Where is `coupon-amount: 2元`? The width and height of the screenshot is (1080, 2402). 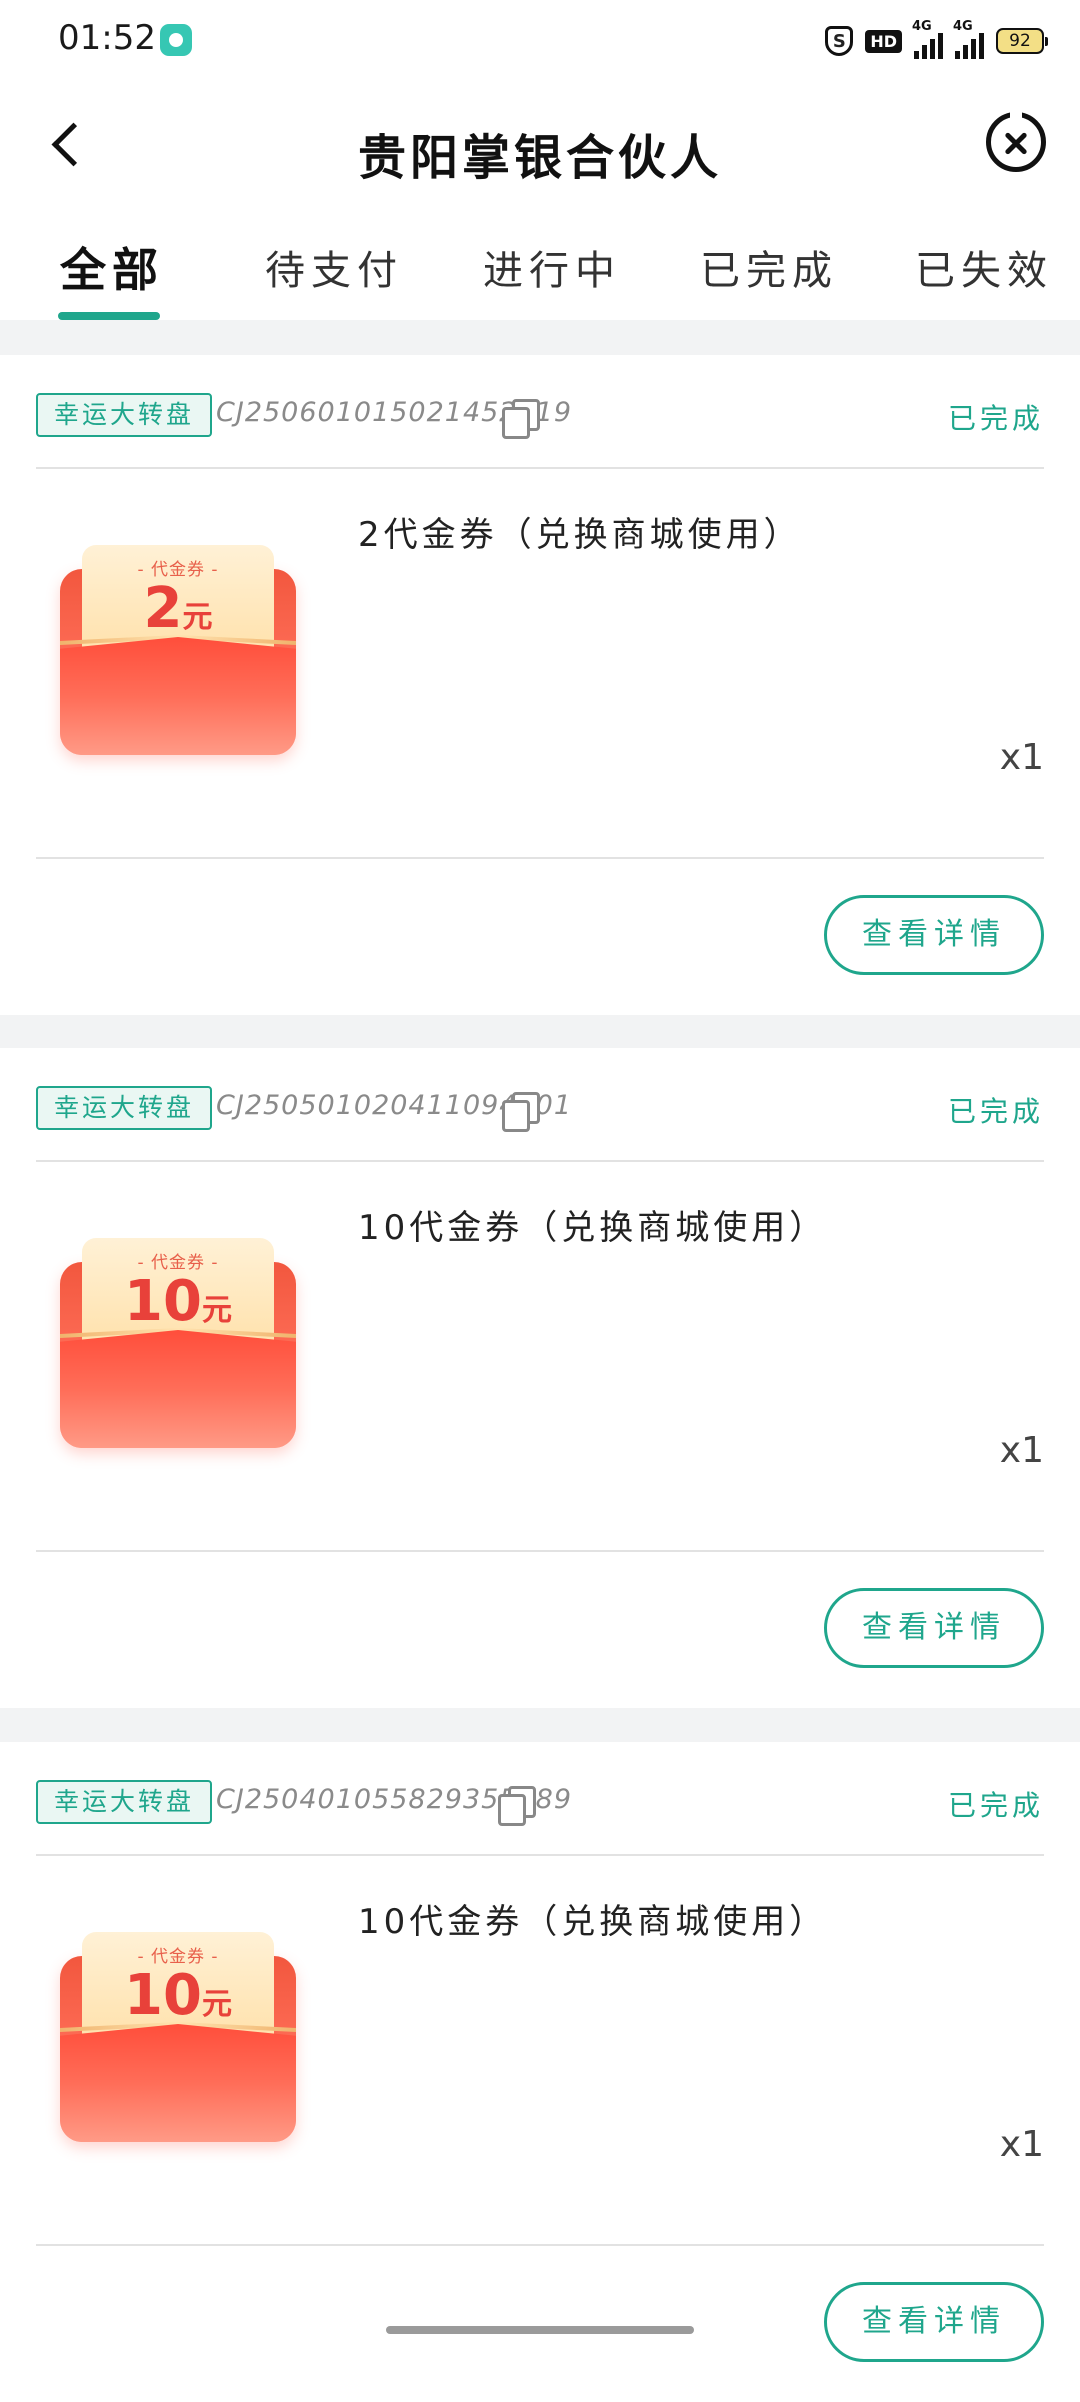
coupon-amount: 2元 is located at coordinates (178, 609).